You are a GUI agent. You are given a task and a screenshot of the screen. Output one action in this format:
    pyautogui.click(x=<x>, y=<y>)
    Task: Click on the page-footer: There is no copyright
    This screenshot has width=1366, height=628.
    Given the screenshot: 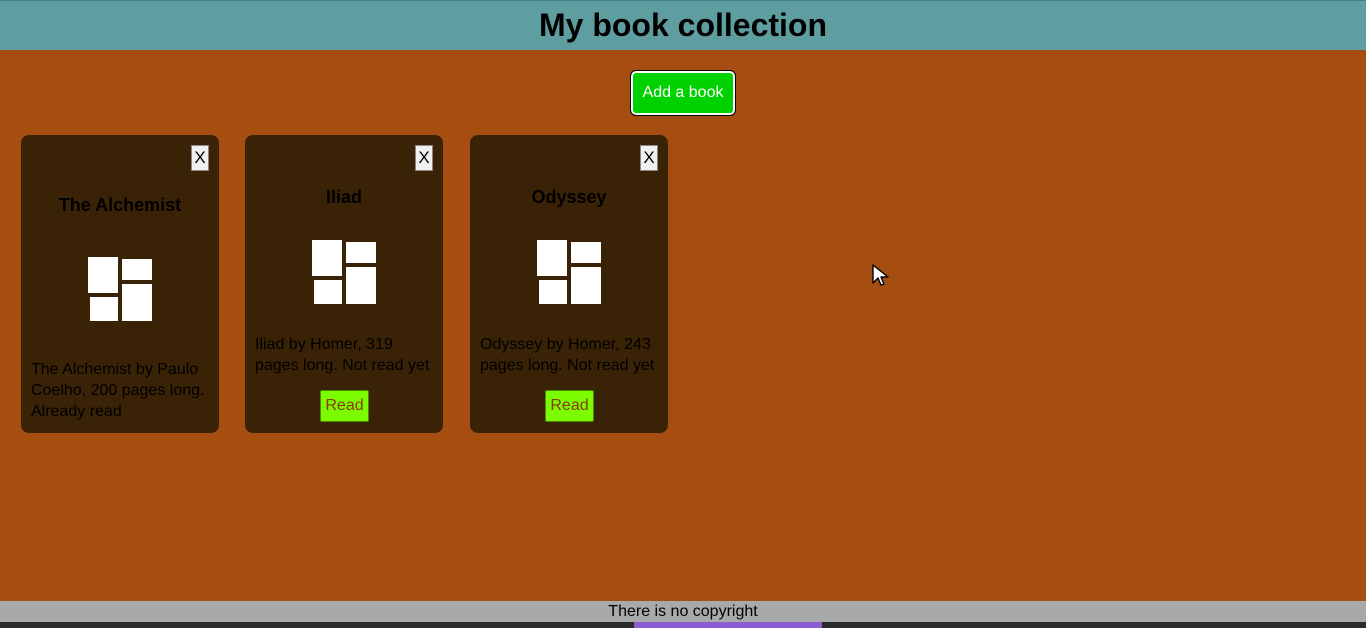 What is the action you would take?
    pyautogui.click(x=683, y=611)
    